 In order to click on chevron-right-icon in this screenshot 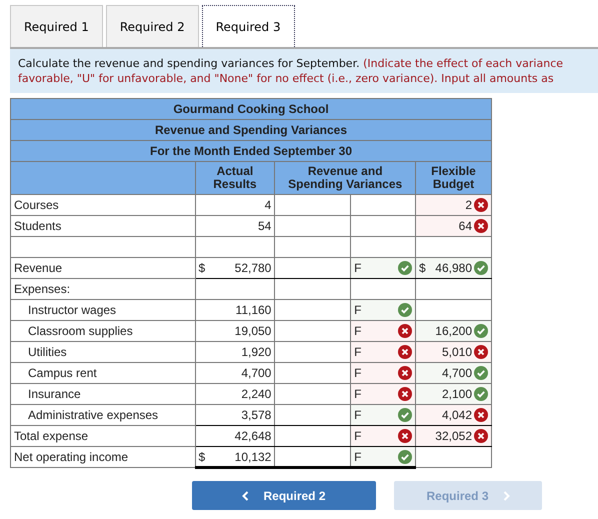, I will do `click(506, 495)`.